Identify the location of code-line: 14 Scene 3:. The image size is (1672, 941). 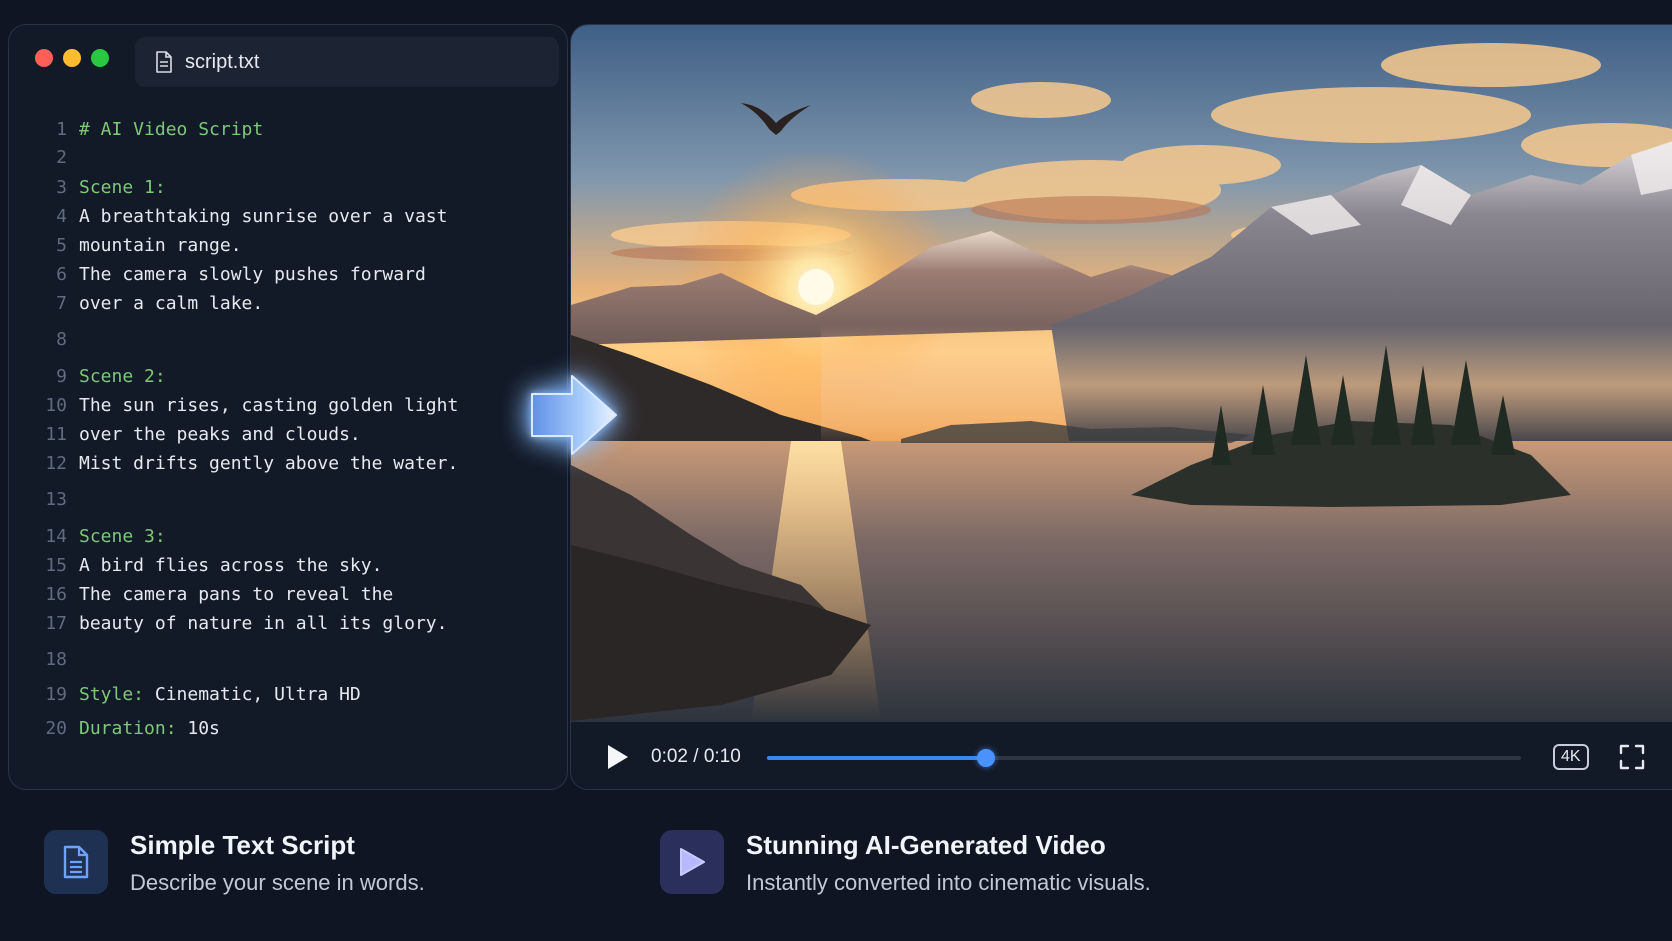
(288, 537).